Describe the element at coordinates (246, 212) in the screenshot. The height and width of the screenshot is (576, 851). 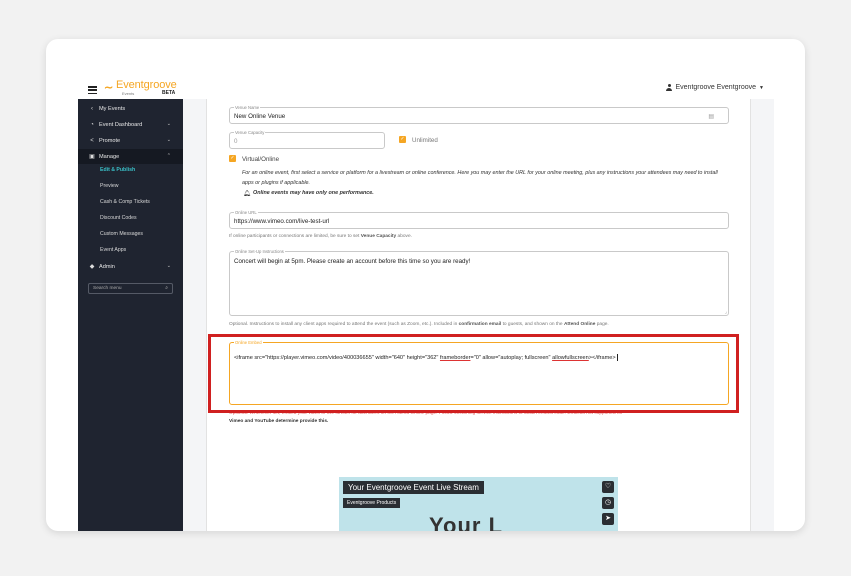
I see `field-label: Online URL` at that location.